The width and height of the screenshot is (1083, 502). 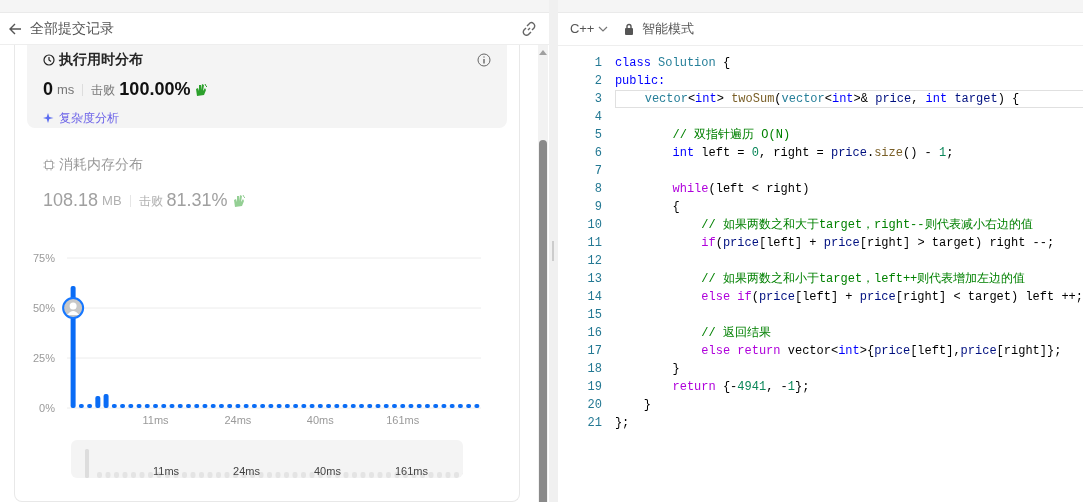 What do you see at coordinates (813, 153) in the screenshot?
I see `code-line: int left = 0, right = price.size() - 1;` at bounding box center [813, 153].